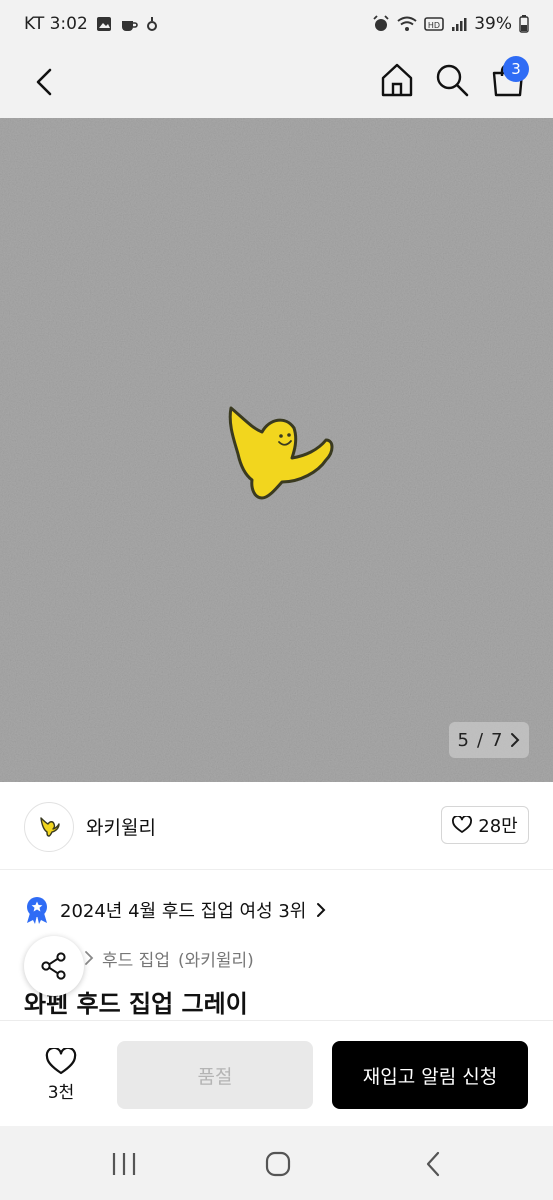 Image resolution: width=553 pixels, height=1200 pixels. I want to click on breadcrumb-category: 후드 집업, so click(136, 958).